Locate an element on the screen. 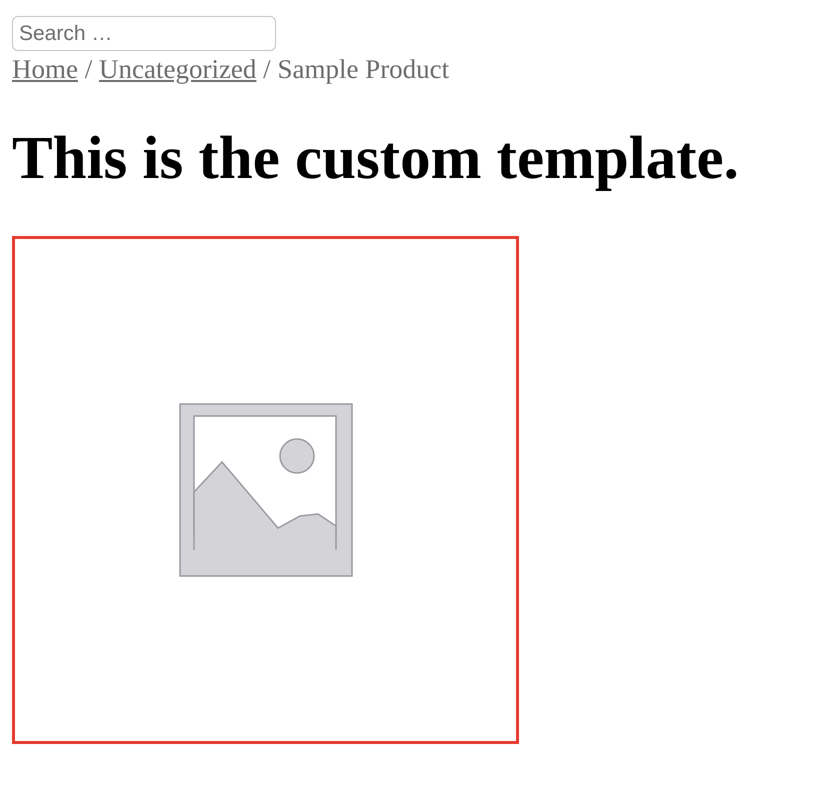 This screenshot has height=810, width=834. page-heading: This is the custom template. is located at coordinates (376, 158).